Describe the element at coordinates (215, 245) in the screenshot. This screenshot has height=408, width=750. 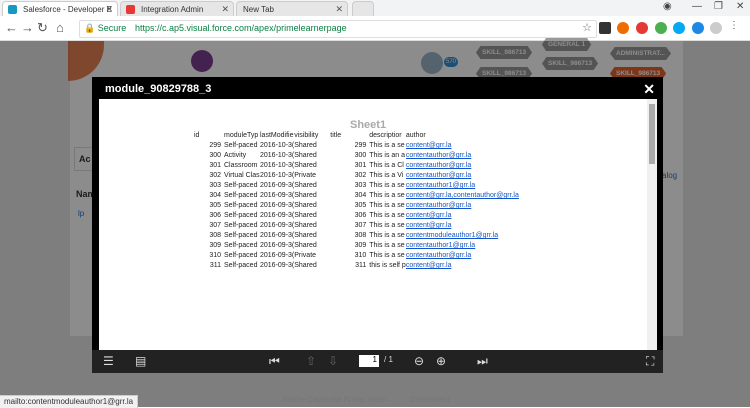
I see `table-cell: 309` at that location.